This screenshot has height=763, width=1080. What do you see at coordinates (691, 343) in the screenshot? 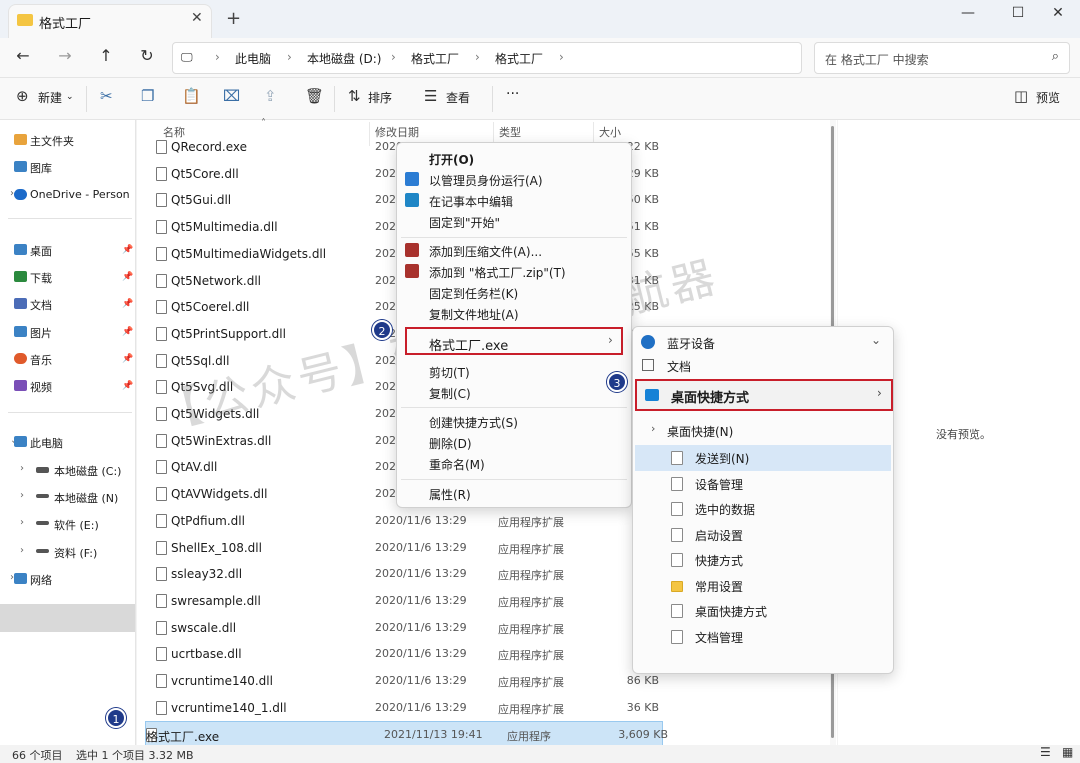
I see `submenu-item-bluetooth: 蓝牙设备` at bounding box center [691, 343].